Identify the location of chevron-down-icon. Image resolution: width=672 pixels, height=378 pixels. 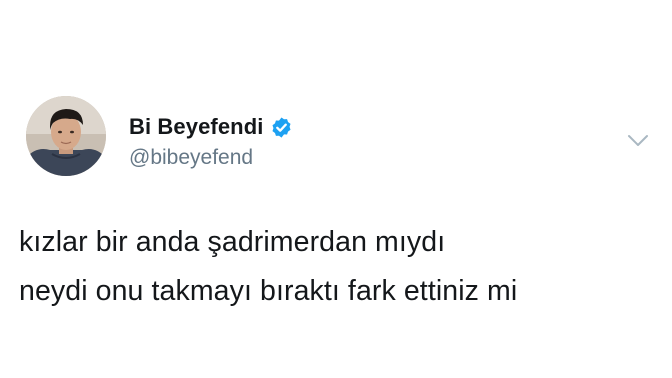
(638, 141).